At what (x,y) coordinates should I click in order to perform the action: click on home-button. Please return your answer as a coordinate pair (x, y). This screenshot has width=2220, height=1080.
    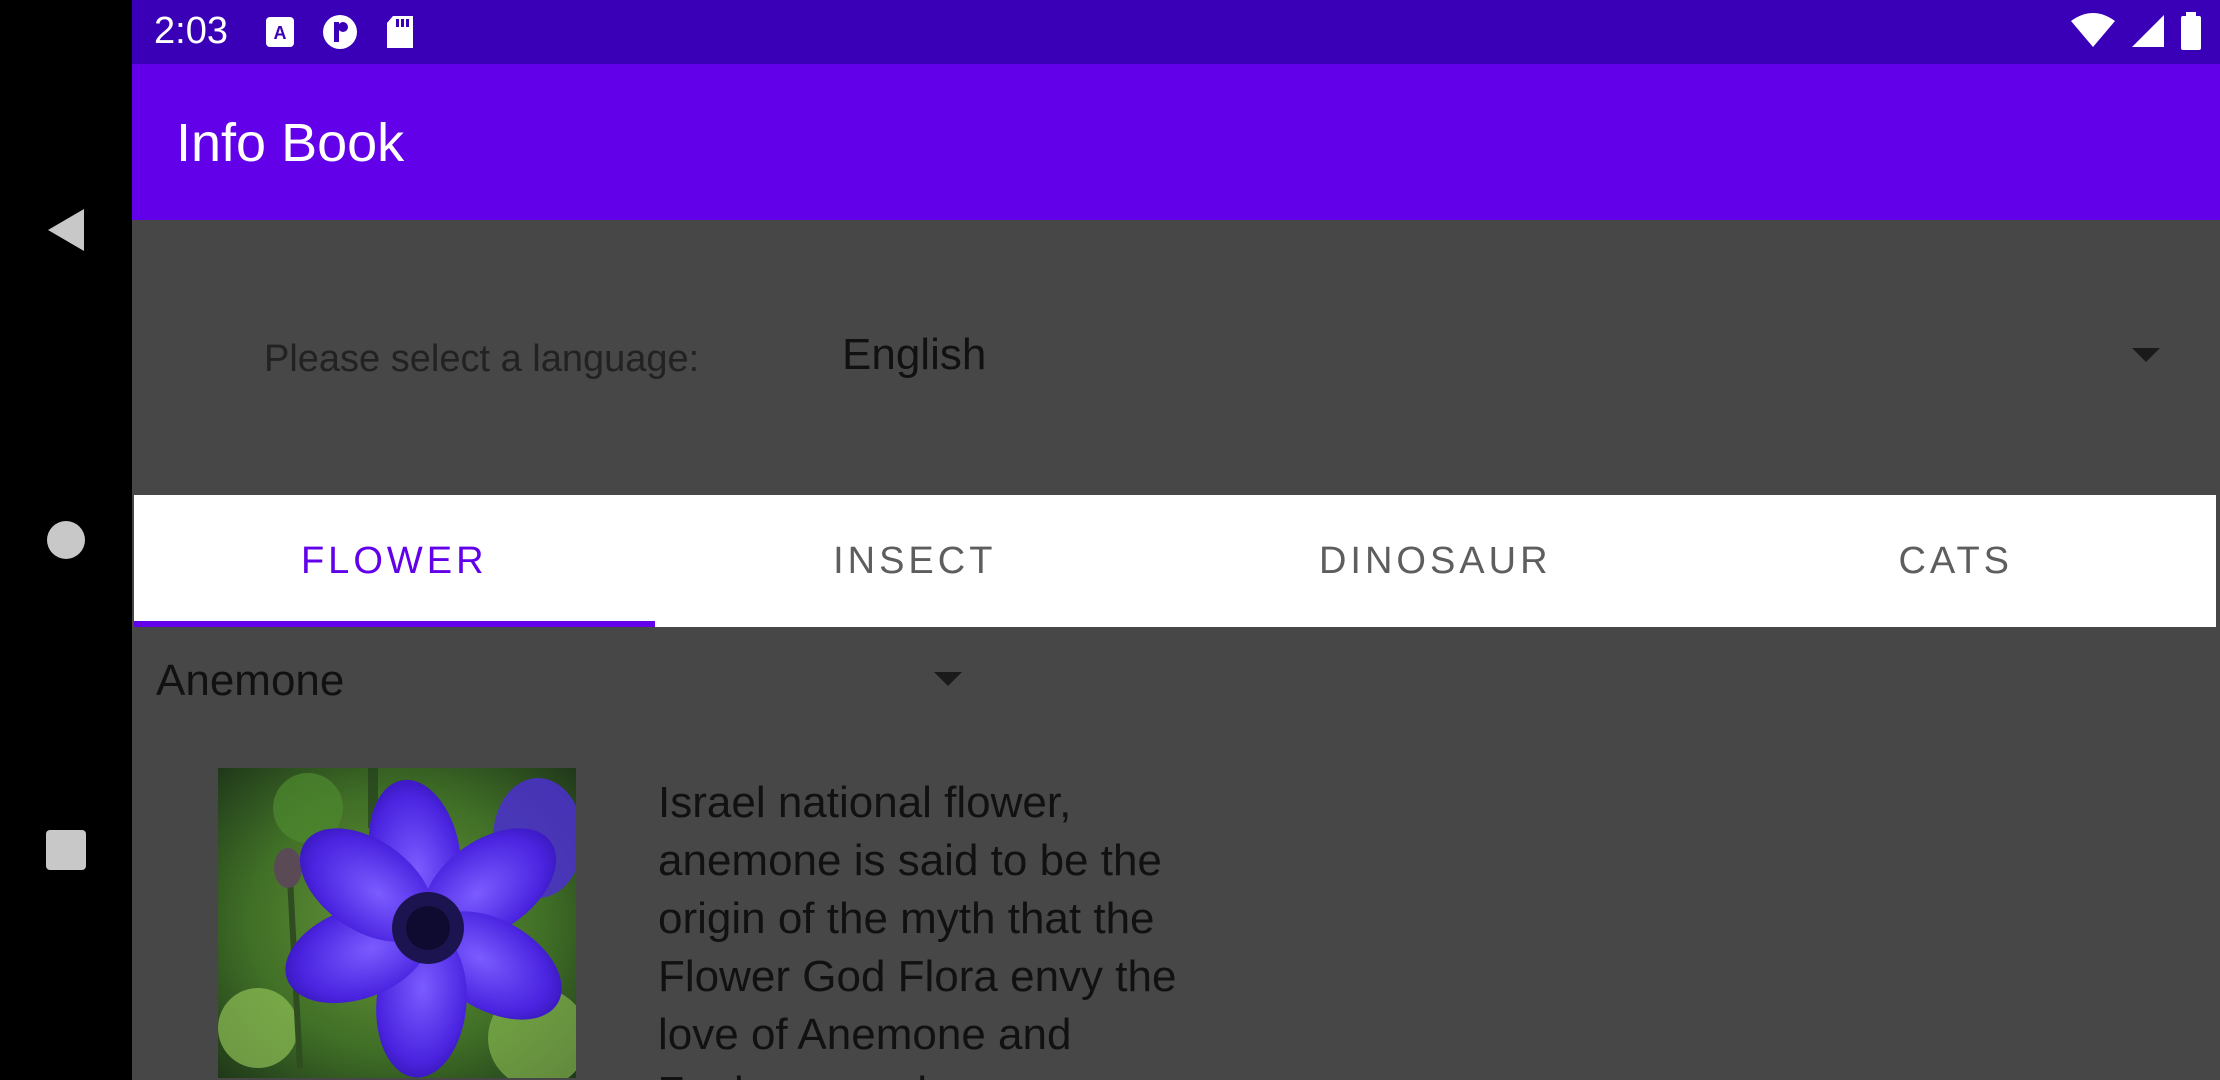
    Looking at the image, I should click on (66, 540).